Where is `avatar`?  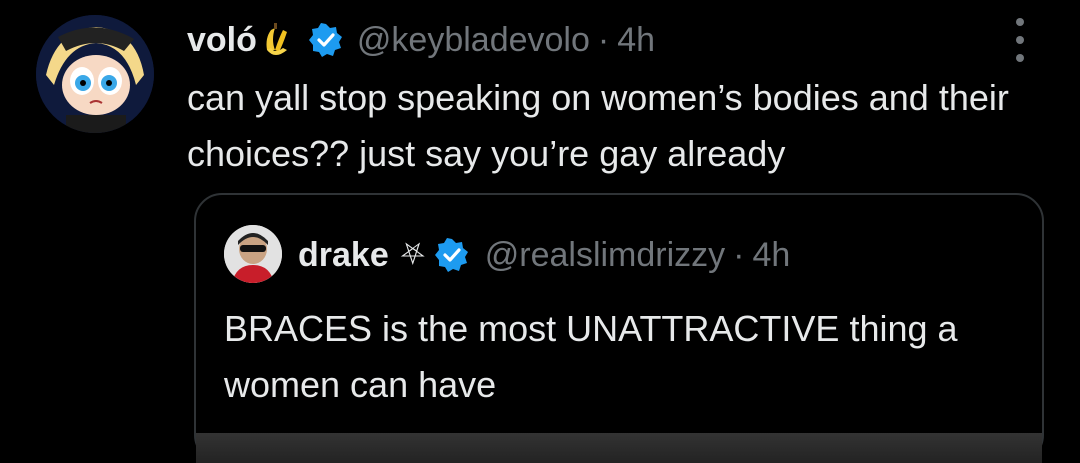 avatar is located at coordinates (95, 74).